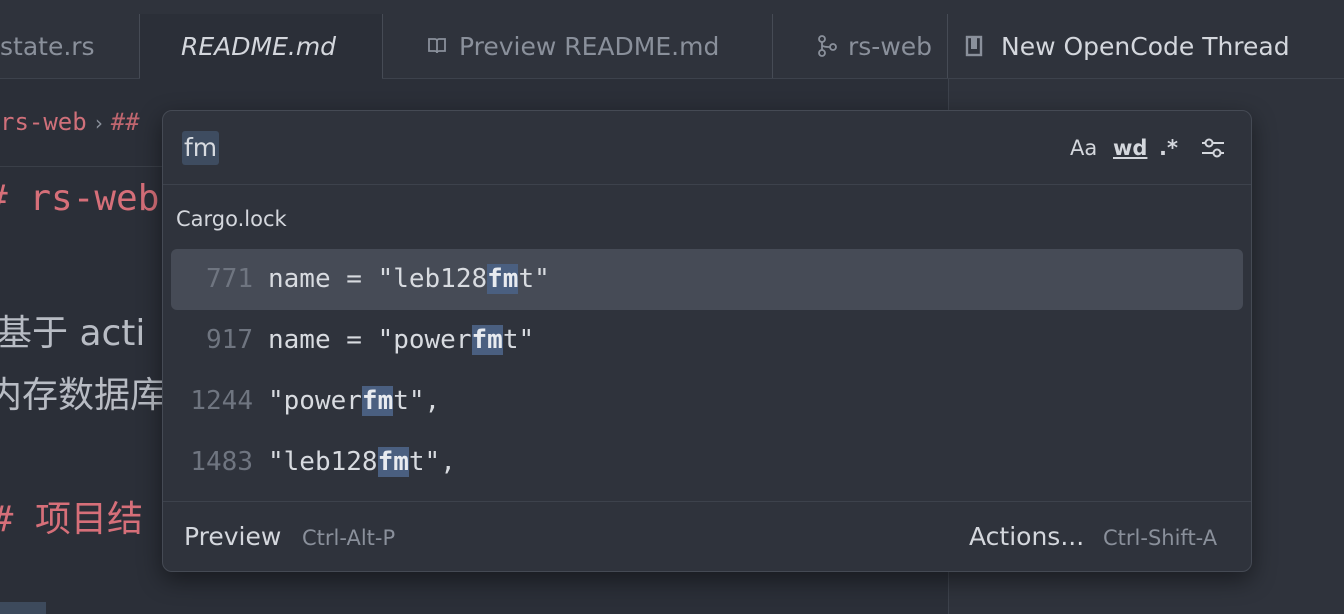 This screenshot has width=1344, height=614. What do you see at coordinates (98, 123) in the screenshot?
I see `chevron-right-icon: ›` at bounding box center [98, 123].